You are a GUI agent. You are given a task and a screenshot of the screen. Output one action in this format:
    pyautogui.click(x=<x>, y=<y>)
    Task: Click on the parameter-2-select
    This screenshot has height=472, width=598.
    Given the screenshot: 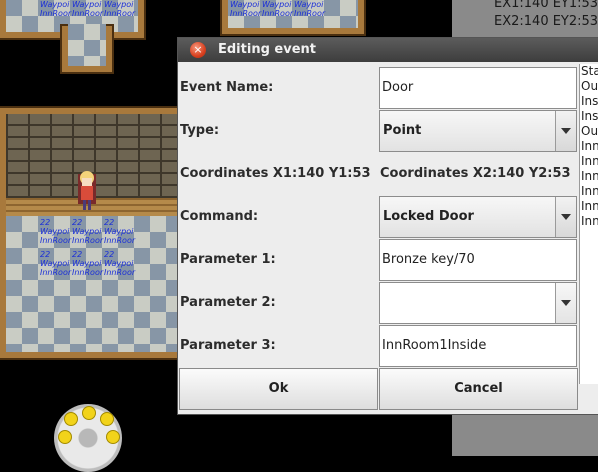 What is the action you would take?
    pyautogui.click(x=478, y=303)
    